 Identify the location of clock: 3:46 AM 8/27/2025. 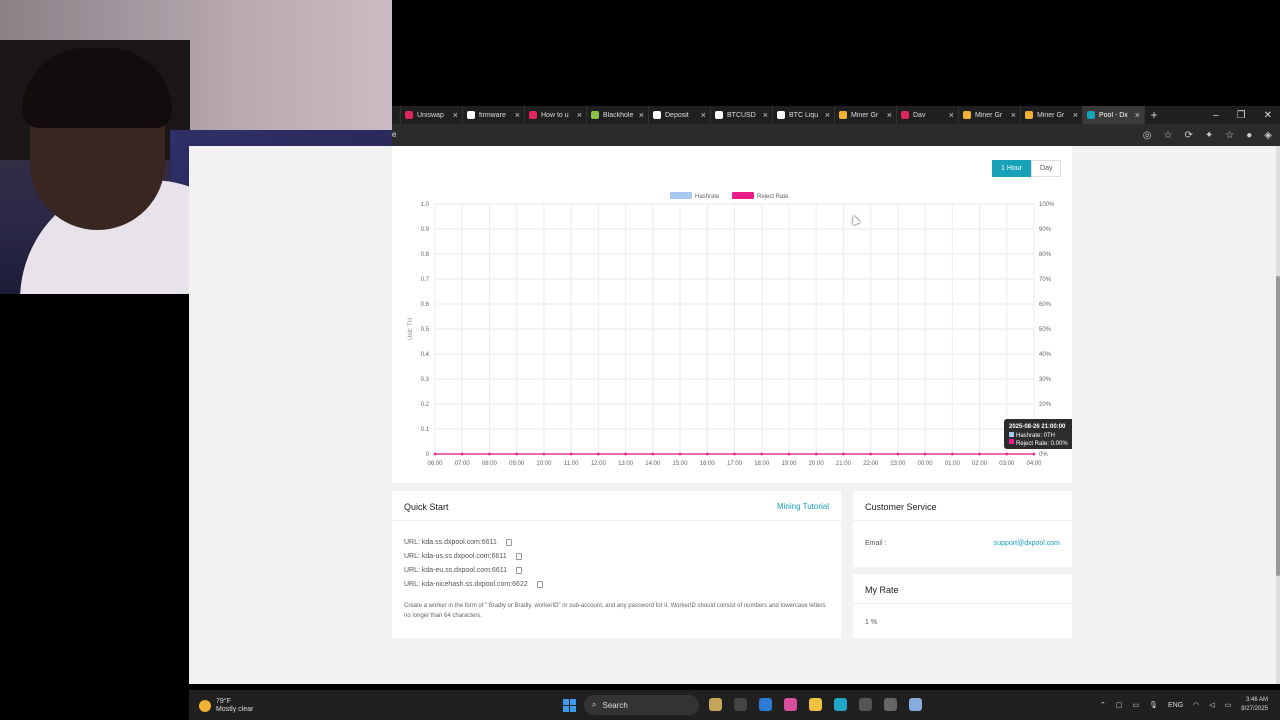
(1254, 705).